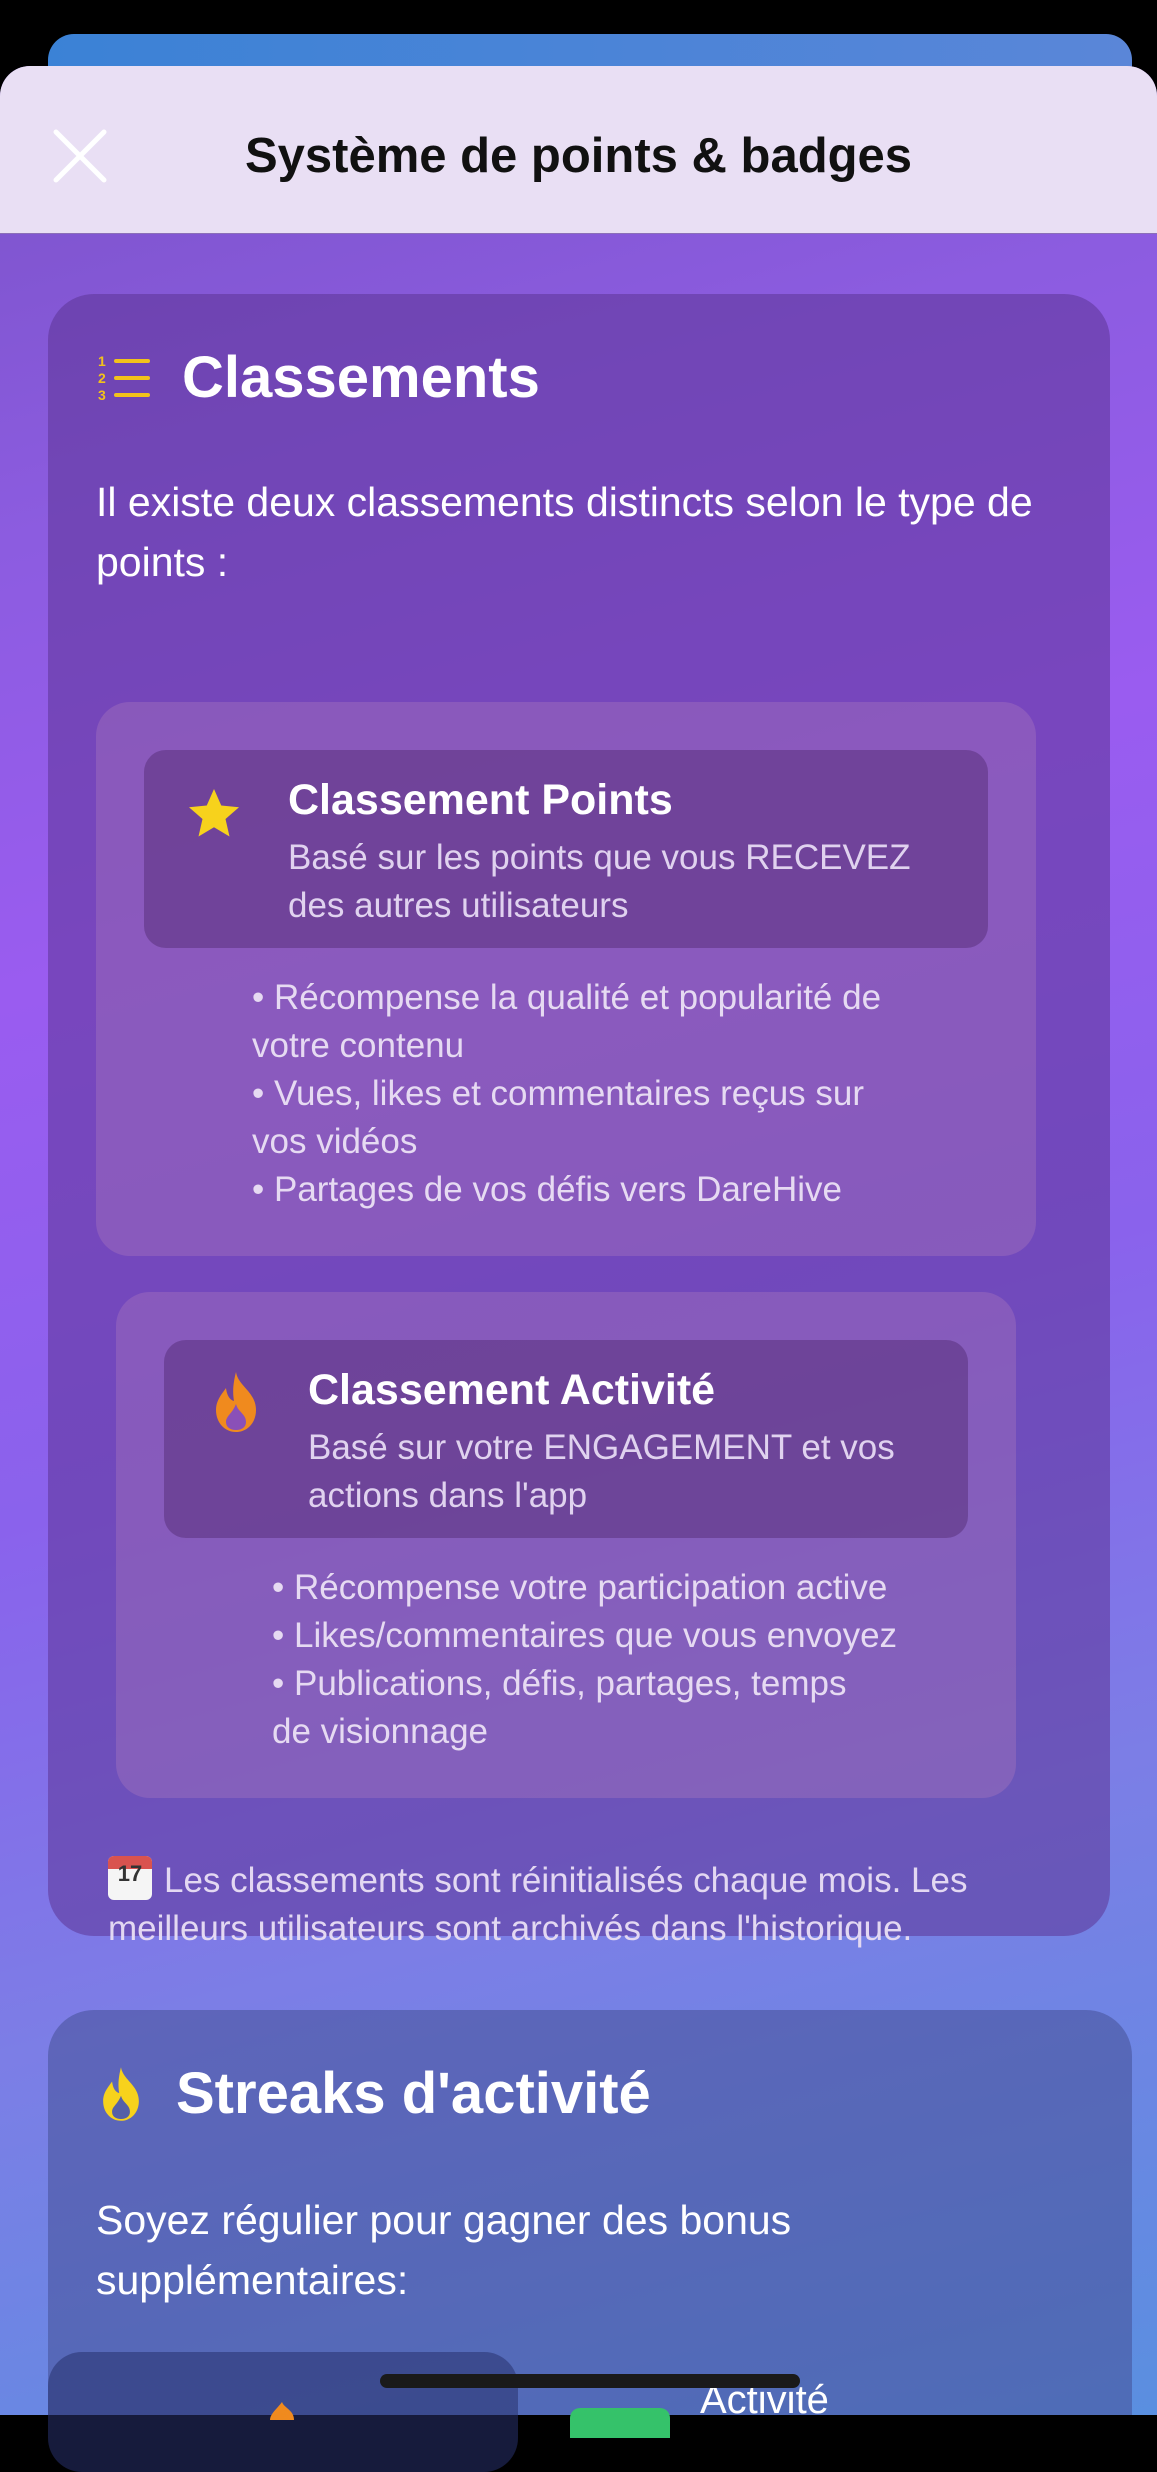  I want to click on bullet-line: vos vidéos, so click(335, 1141).